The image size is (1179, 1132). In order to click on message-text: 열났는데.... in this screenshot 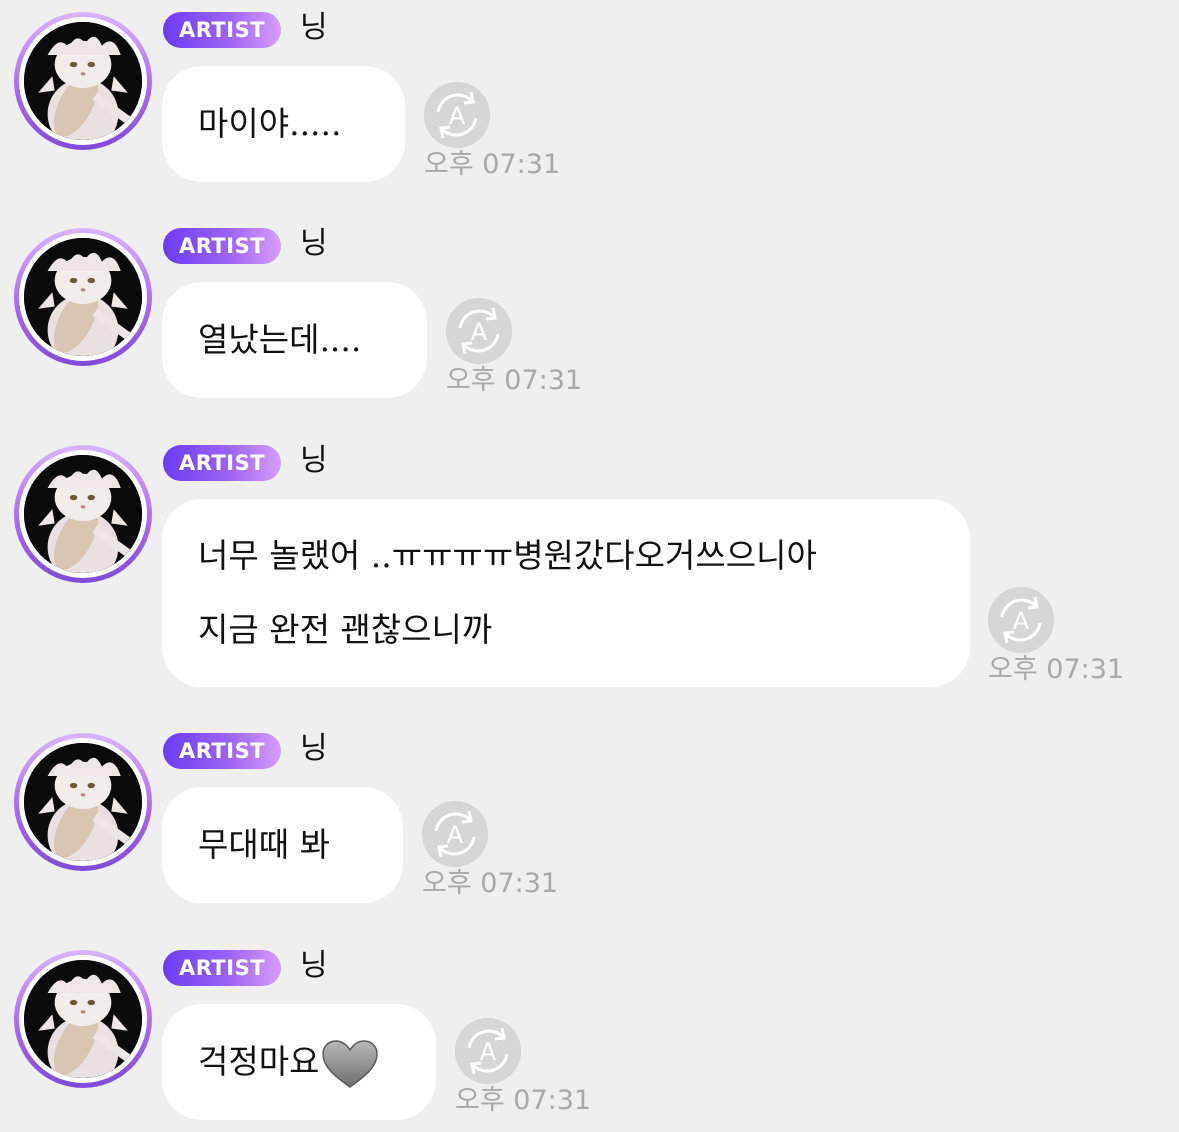, I will do `click(280, 339)`.